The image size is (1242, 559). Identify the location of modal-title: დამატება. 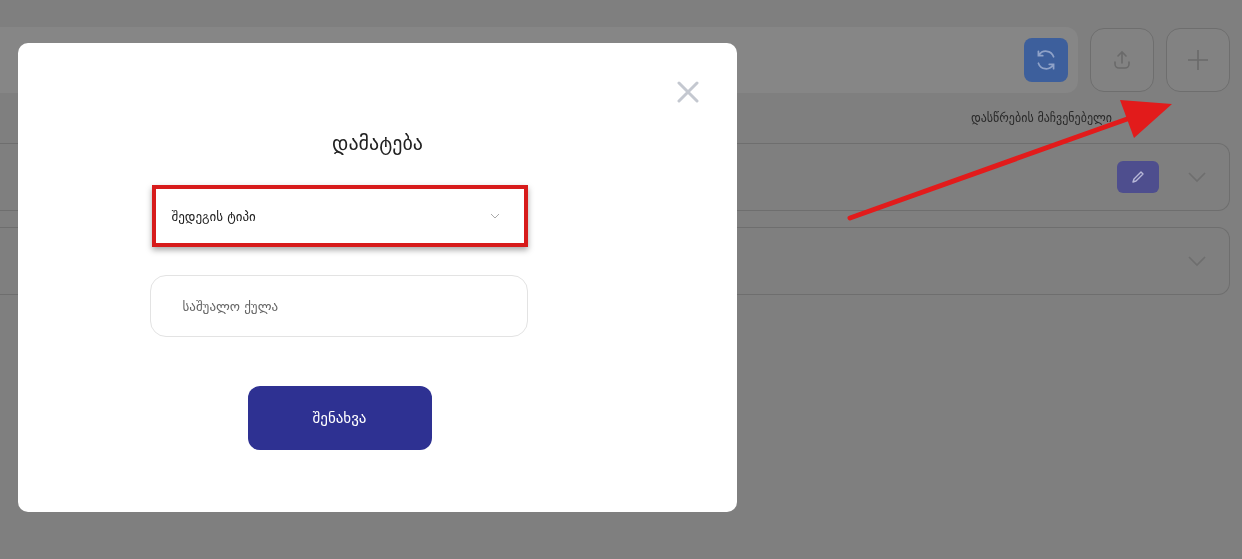
(377, 143).